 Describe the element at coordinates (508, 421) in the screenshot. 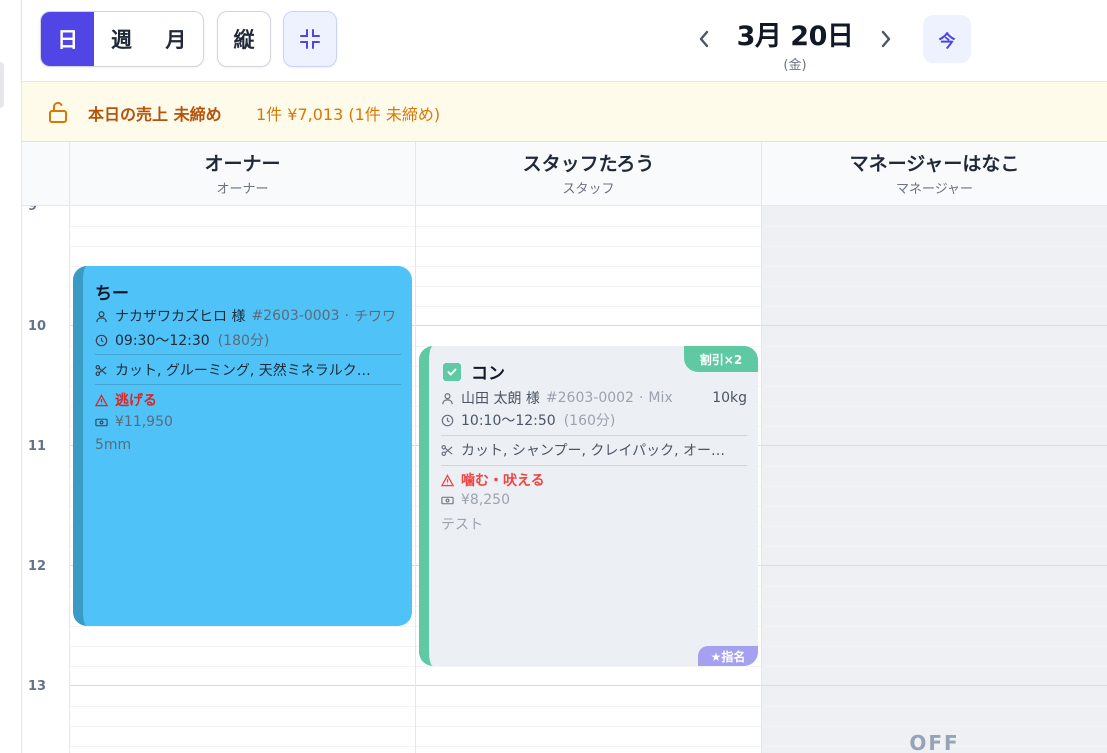

I see `appointment-time: 10:10〜12:50` at that location.